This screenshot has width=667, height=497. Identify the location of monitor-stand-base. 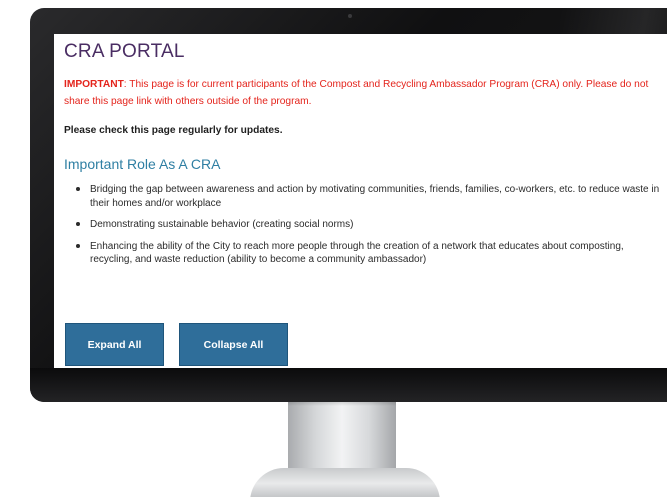
(345, 482).